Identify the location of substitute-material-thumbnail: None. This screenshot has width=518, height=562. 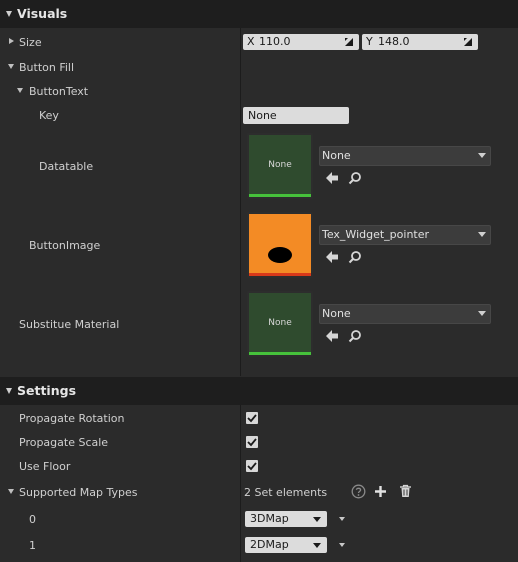
(280, 324).